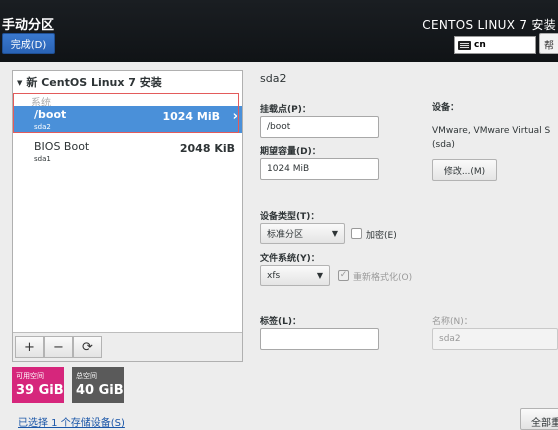  What do you see at coordinates (30, 376) in the screenshot?
I see `available-space-label: 可用空间` at bounding box center [30, 376].